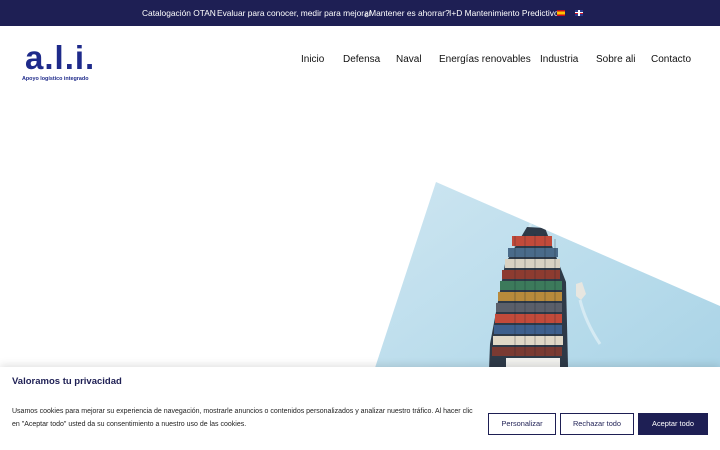 This screenshot has width=720, height=450. I want to click on nav-item-contacto: Contacto, so click(671, 60).